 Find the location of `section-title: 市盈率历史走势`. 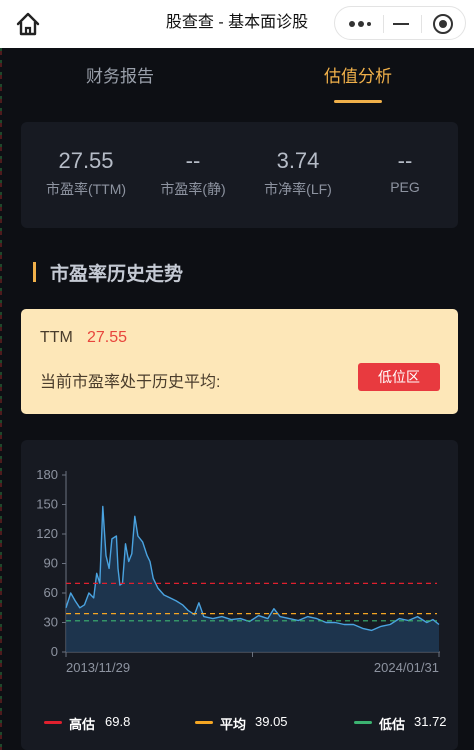

section-title: 市盈率历史走势 is located at coordinates (117, 274).